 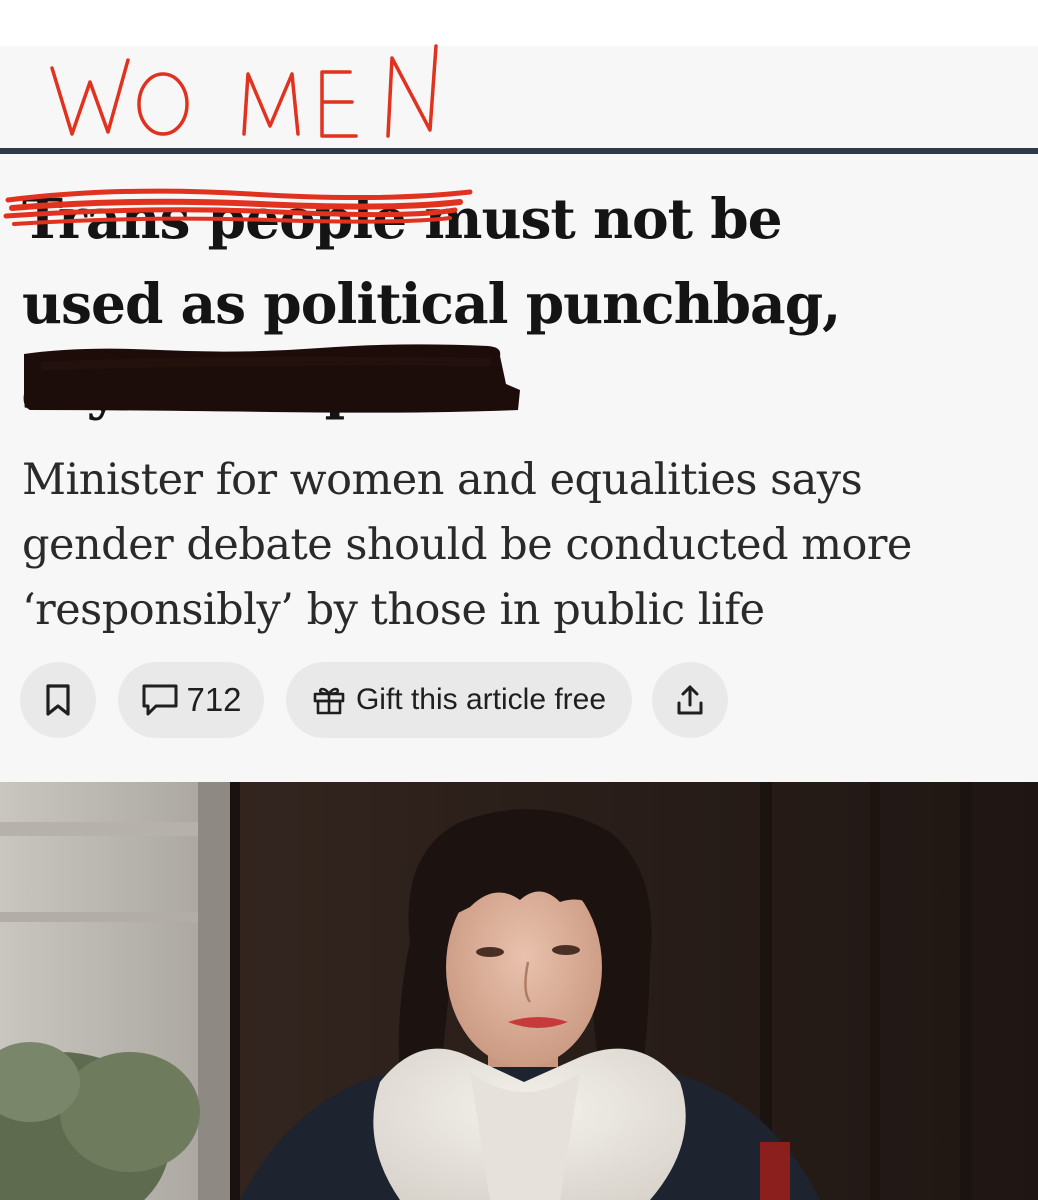 What do you see at coordinates (329, 701) in the screenshot?
I see `gift-icon` at bounding box center [329, 701].